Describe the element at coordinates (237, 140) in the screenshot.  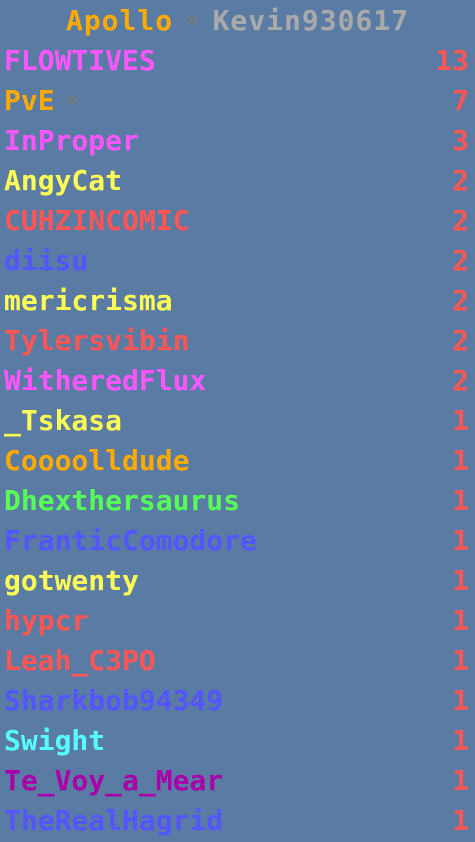
I see `score-row: InProper 3` at that location.